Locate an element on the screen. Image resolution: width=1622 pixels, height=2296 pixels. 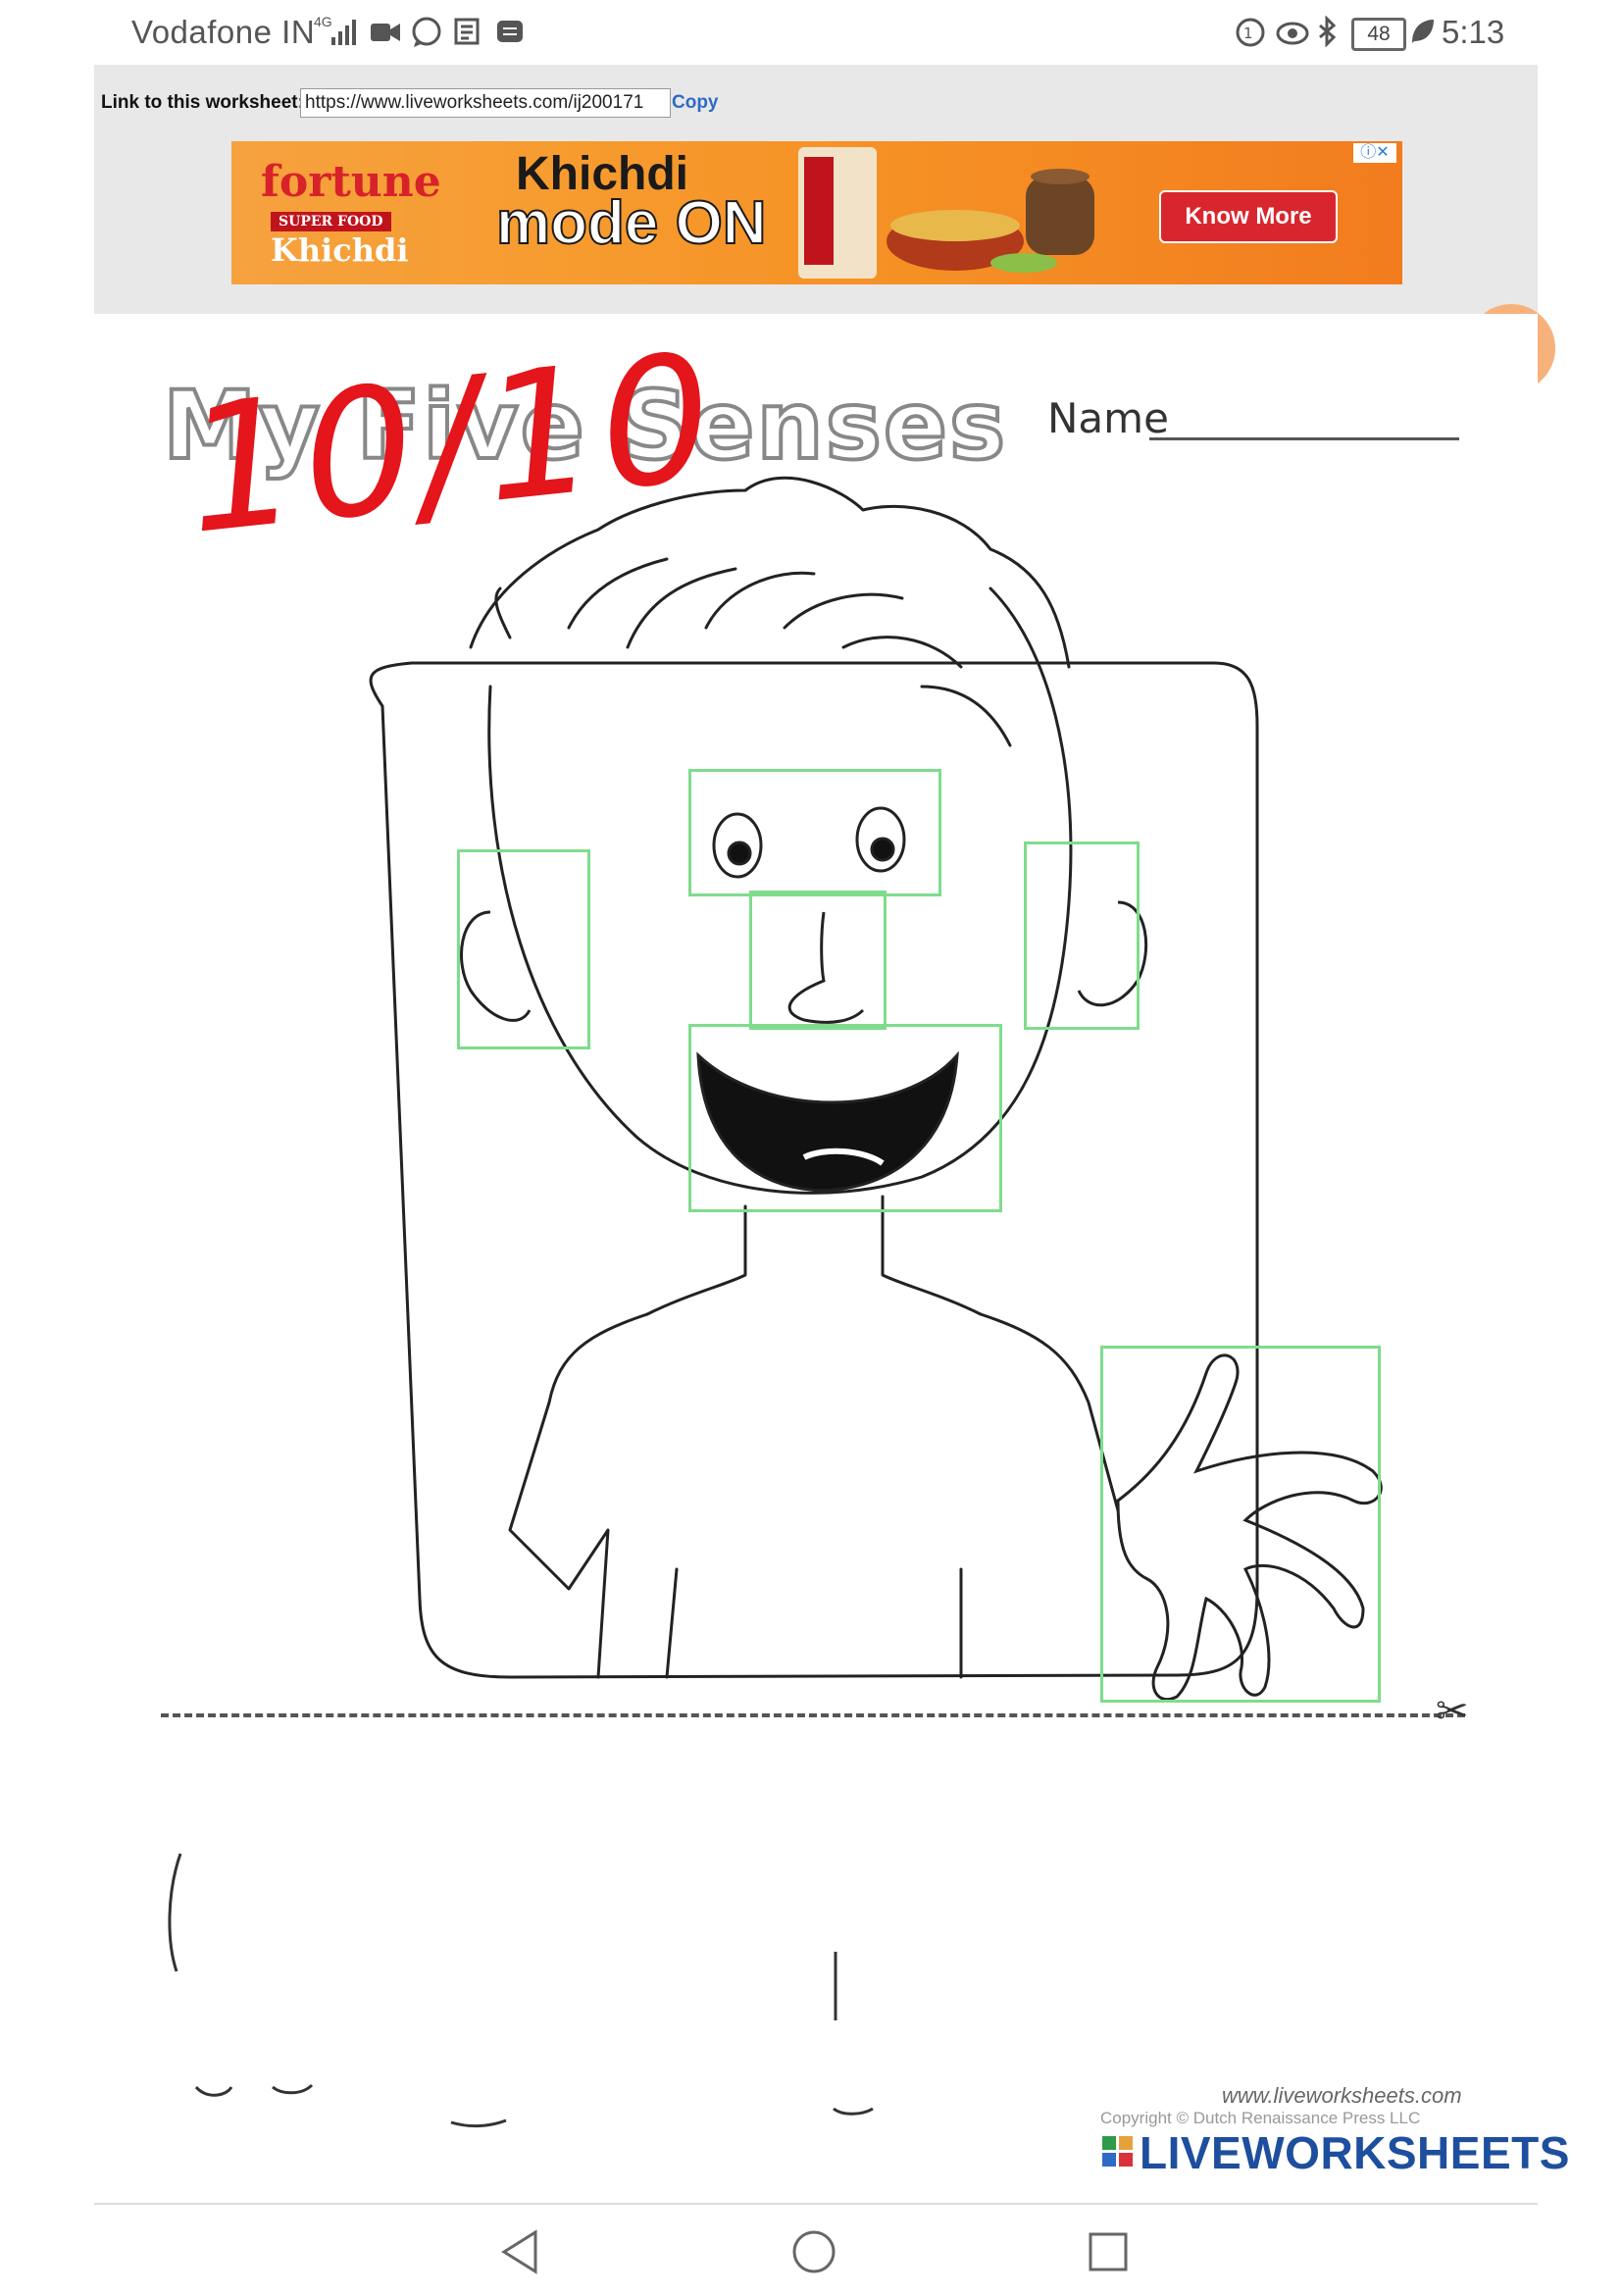
scissors-icon: ✂ is located at coordinates (1453, 1711).